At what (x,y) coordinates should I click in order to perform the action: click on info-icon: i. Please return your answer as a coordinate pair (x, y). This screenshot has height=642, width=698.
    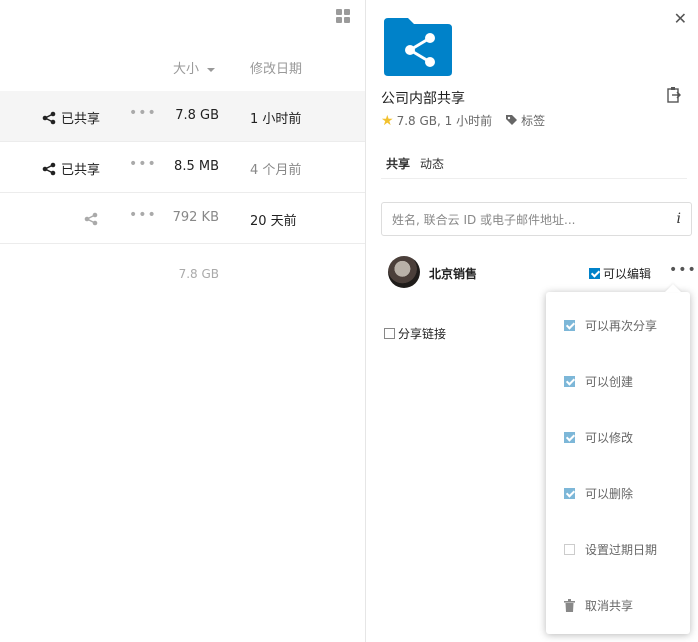
    Looking at the image, I should click on (679, 219).